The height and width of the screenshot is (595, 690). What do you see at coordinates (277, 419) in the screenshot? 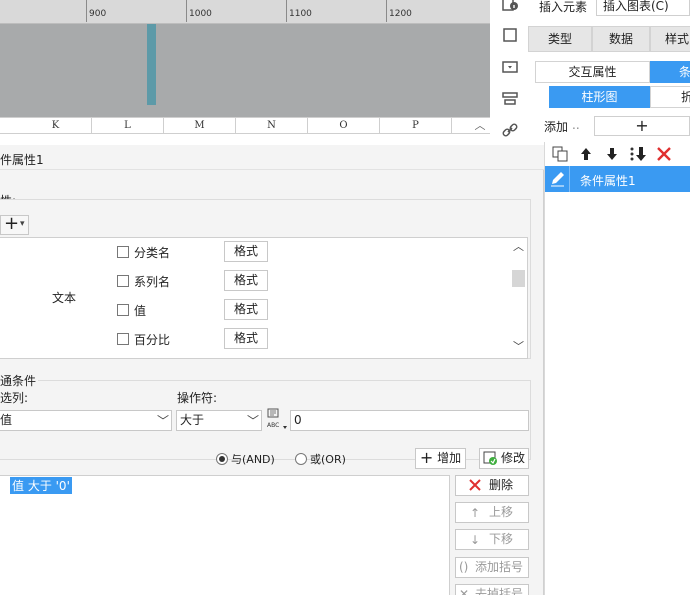
I see `abc-formula-icon: ABC` at bounding box center [277, 419].